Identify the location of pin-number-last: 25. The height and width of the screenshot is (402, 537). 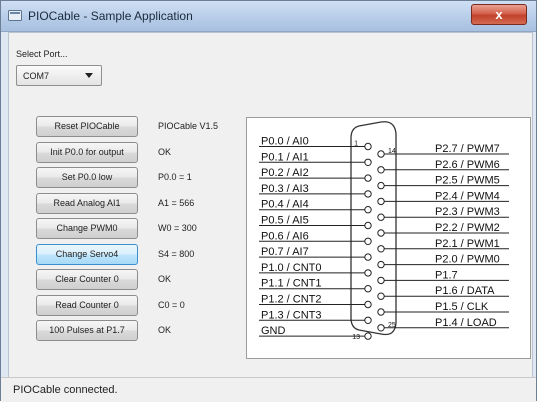
(392, 325).